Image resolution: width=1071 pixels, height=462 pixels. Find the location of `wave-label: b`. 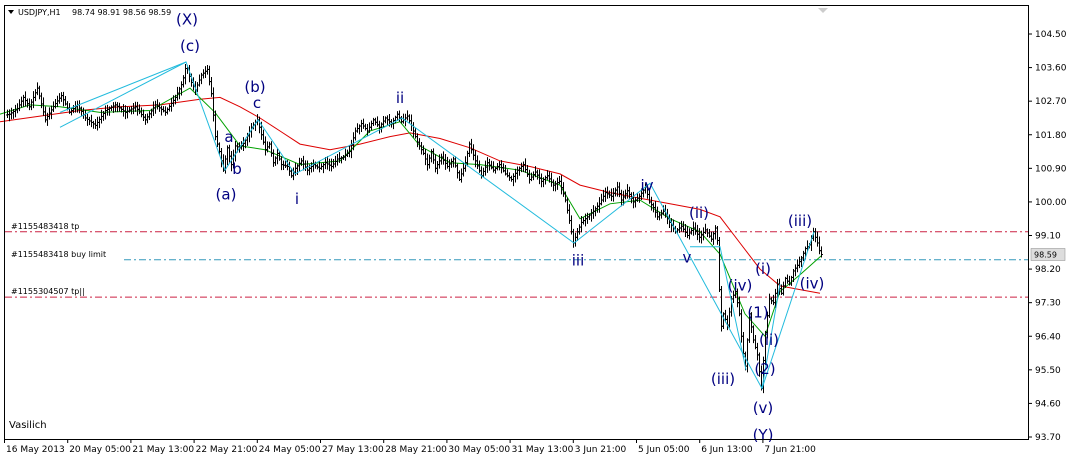

wave-label: b is located at coordinates (237, 169).